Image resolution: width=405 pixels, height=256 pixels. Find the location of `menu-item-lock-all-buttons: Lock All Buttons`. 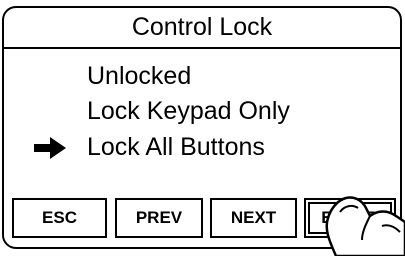

menu-item-lock-all-buttons: Lock All Buttons is located at coordinates (176, 147).